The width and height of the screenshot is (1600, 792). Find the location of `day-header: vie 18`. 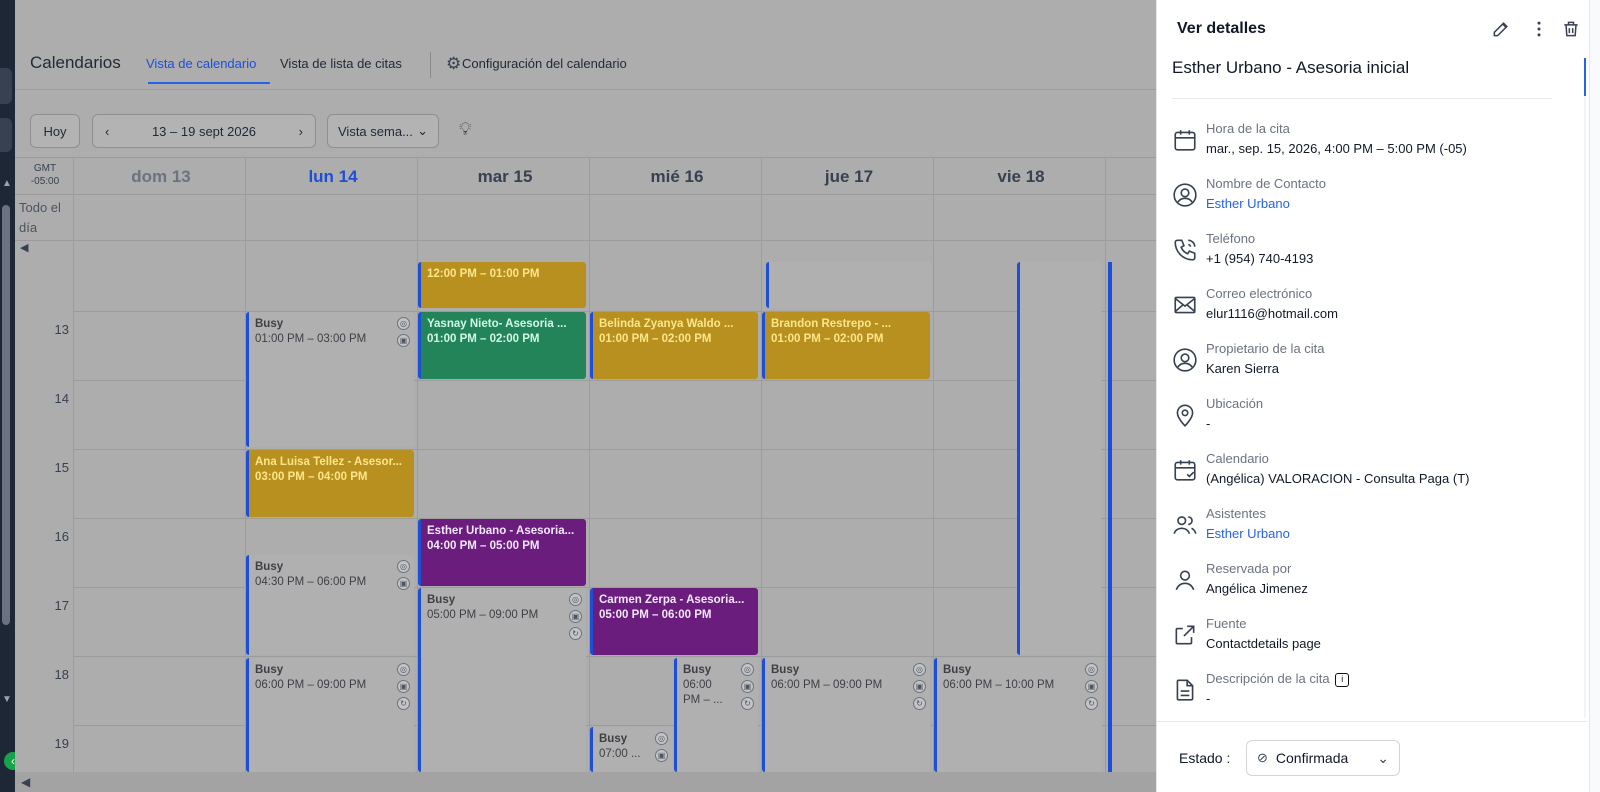

day-header: vie 18 is located at coordinates (1021, 177).